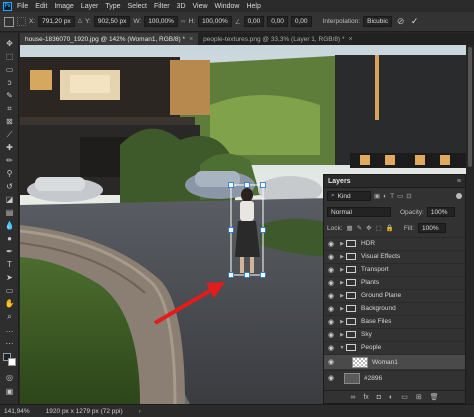 This screenshot has height=417, width=474. I want to click on blur-tool-icon: 💧, so click(9, 225).